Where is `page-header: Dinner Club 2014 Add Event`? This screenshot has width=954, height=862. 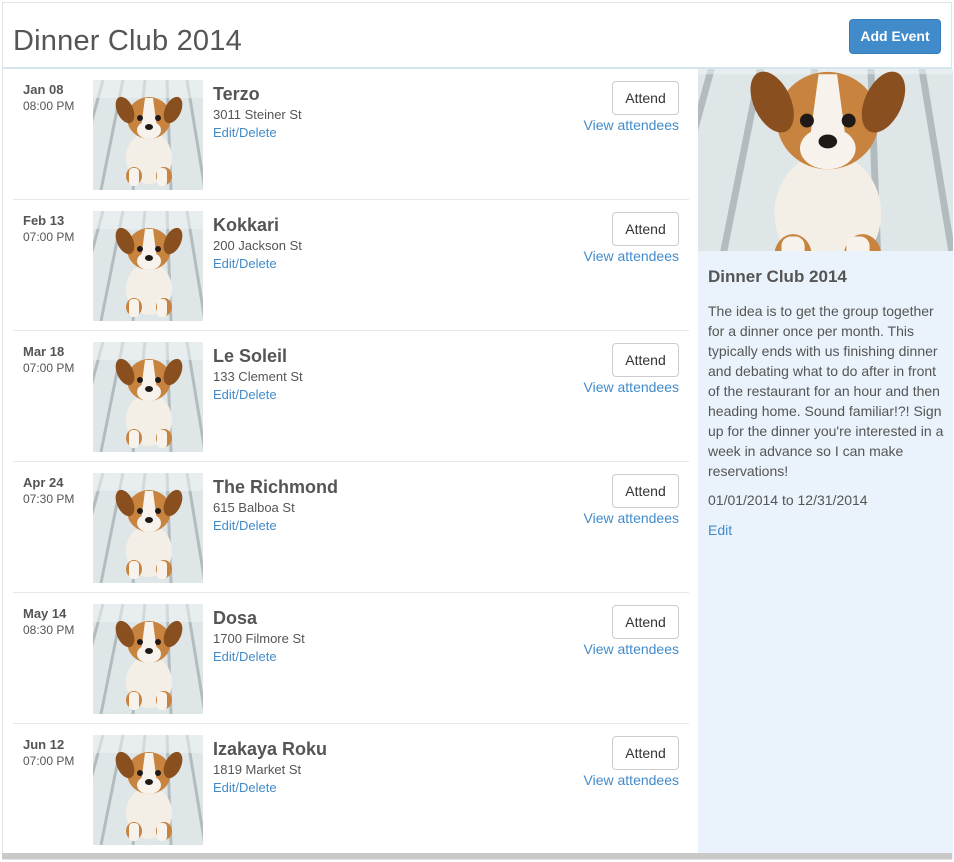
page-header: Dinner Club 2014 Add Event is located at coordinates (477, 36).